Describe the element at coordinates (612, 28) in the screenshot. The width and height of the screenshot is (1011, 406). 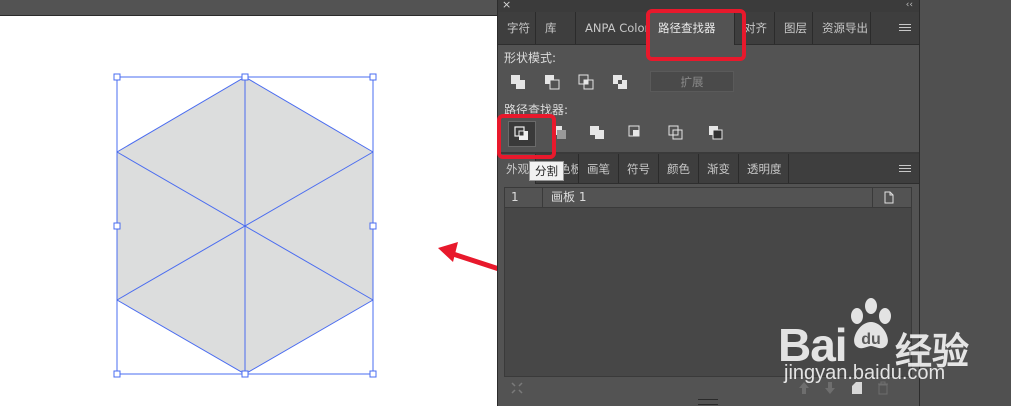
I see `tab-anpa-color: ANPA Color` at that location.